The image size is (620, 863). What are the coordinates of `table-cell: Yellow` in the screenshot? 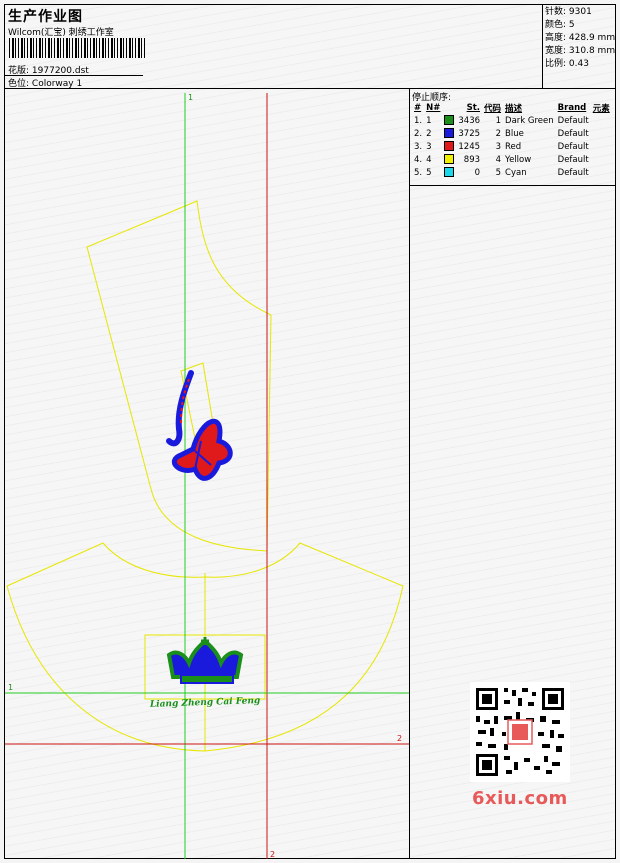 It's located at (518, 159).